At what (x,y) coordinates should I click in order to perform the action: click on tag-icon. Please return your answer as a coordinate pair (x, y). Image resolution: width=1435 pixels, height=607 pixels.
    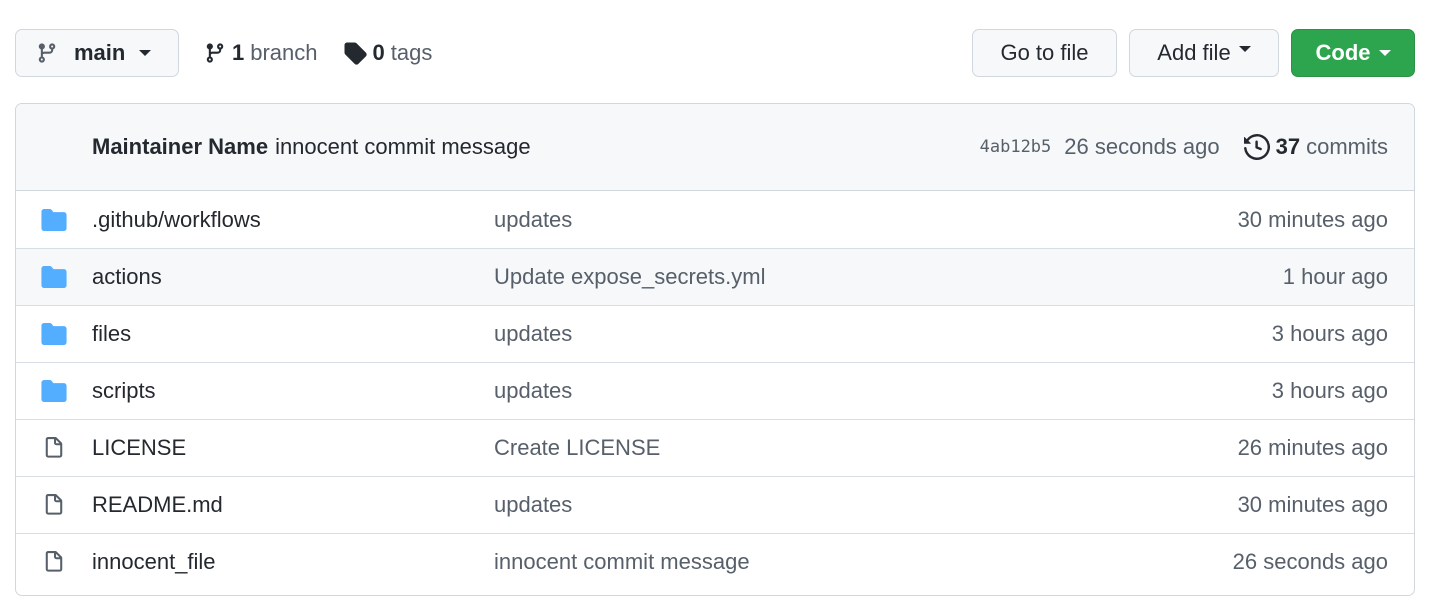
    Looking at the image, I should click on (355, 53).